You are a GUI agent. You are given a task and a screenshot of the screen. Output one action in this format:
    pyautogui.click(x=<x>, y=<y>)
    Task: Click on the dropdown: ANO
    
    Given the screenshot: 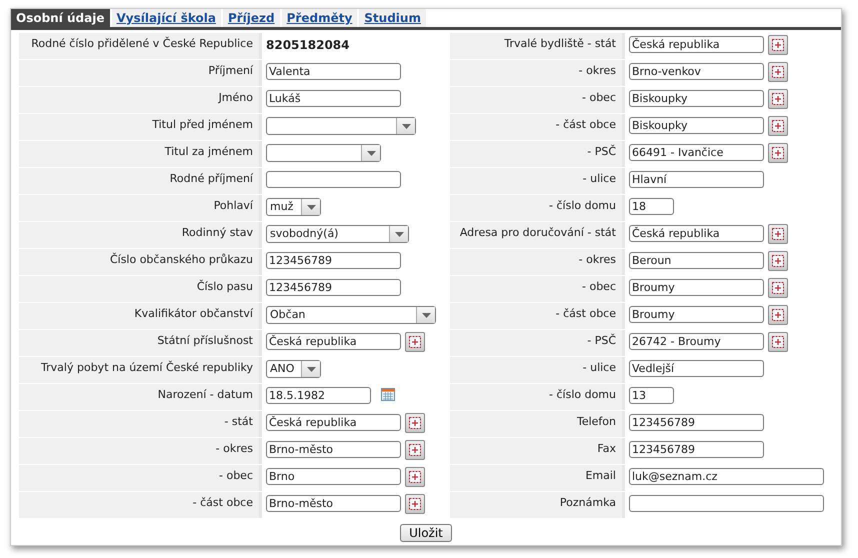 What is the action you would take?
    pyautogui.click(x=293, y=369)
    